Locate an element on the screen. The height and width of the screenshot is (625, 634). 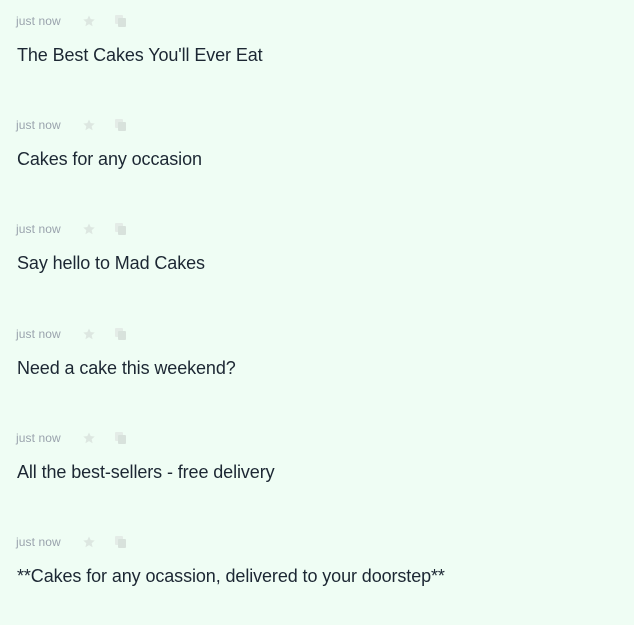
headline-text: All the best-sellers - free delivery is located at coordinates (146, 472).